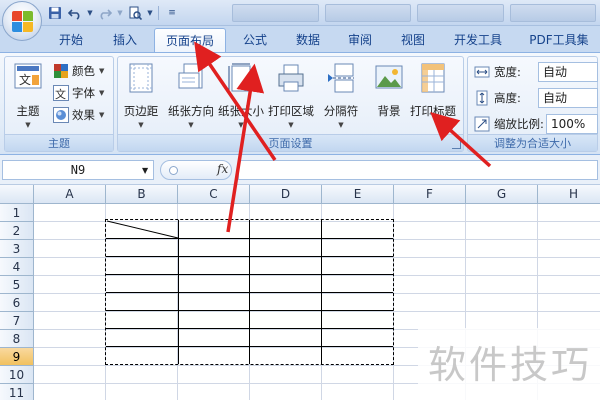 The image size is (600, 400). What do you see at coordinates (17, 375) in the screenshot?
I see `row-header: 10` at bounding box center [17, 375].